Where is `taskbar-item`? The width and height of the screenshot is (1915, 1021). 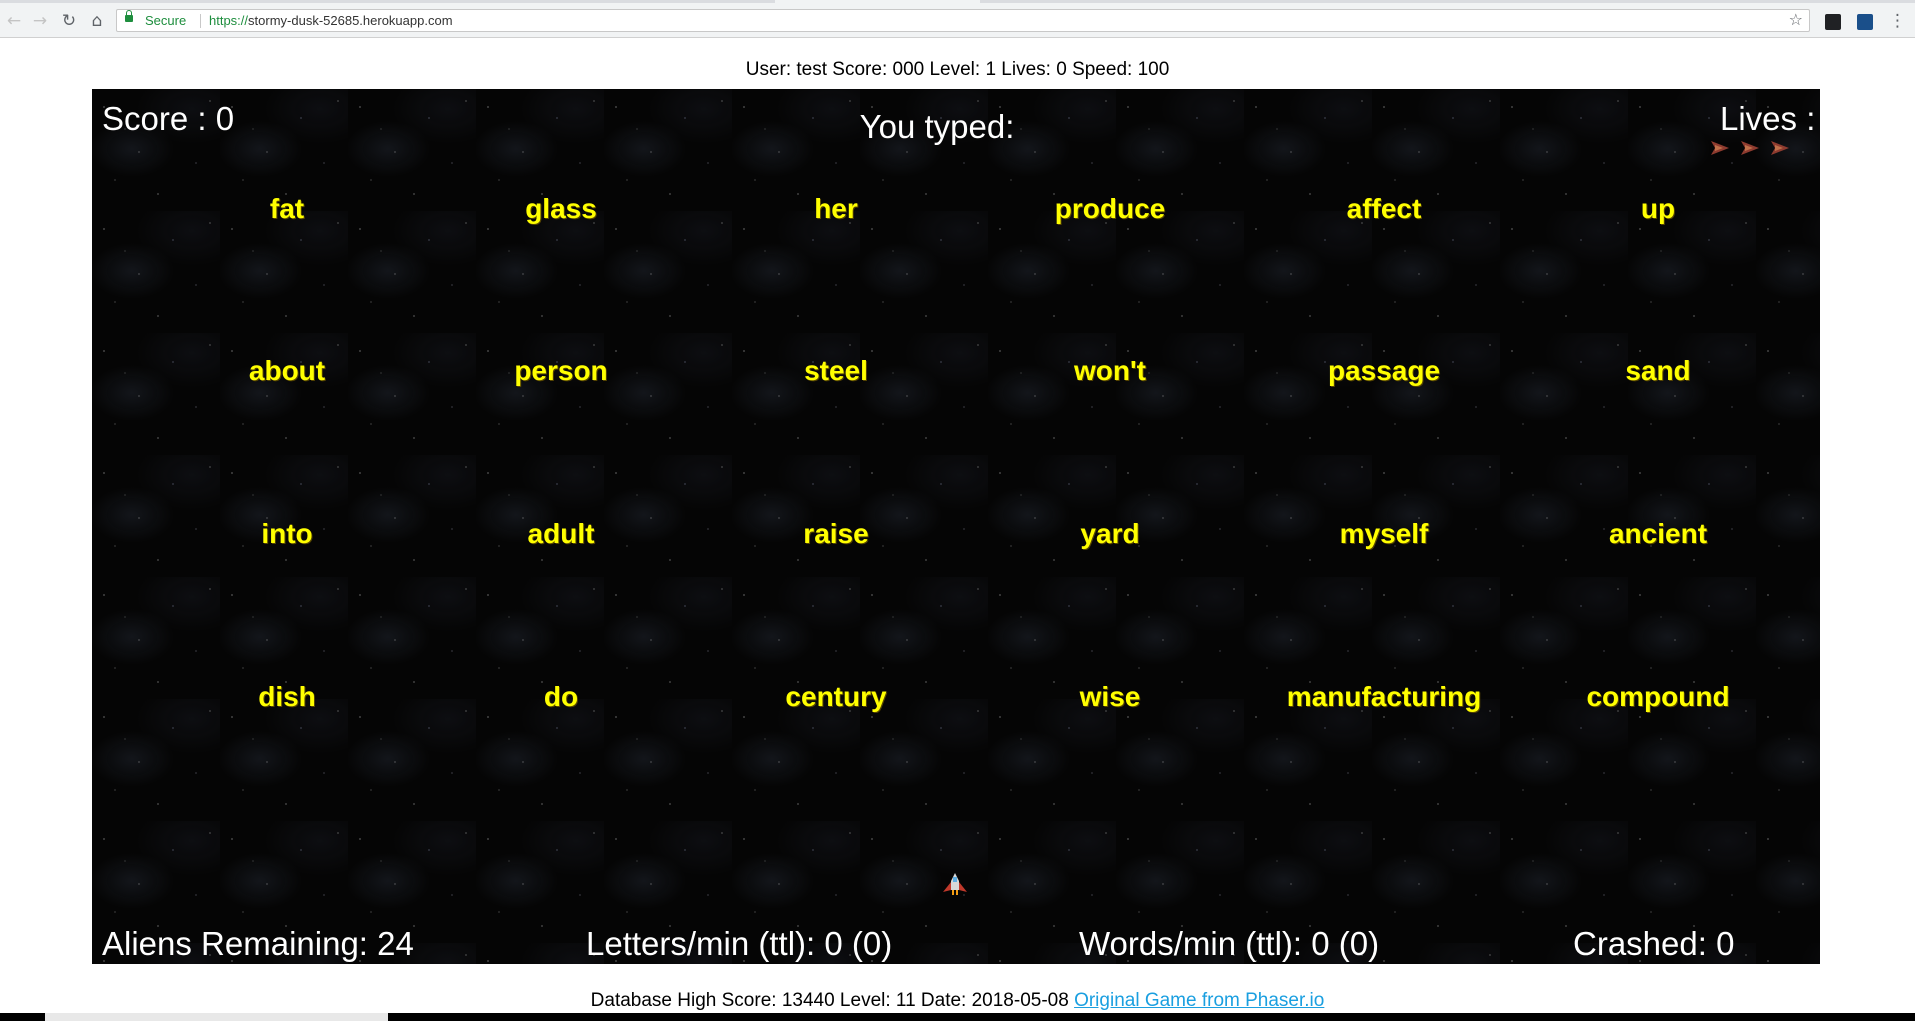 taskbar-item is located at coordinates (216, 1017).